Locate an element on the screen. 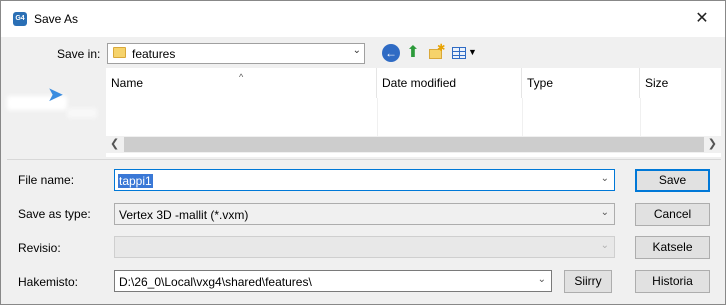 The image size is (726, 305). siirry-button: Siirry is located at coordinates (588, 281).